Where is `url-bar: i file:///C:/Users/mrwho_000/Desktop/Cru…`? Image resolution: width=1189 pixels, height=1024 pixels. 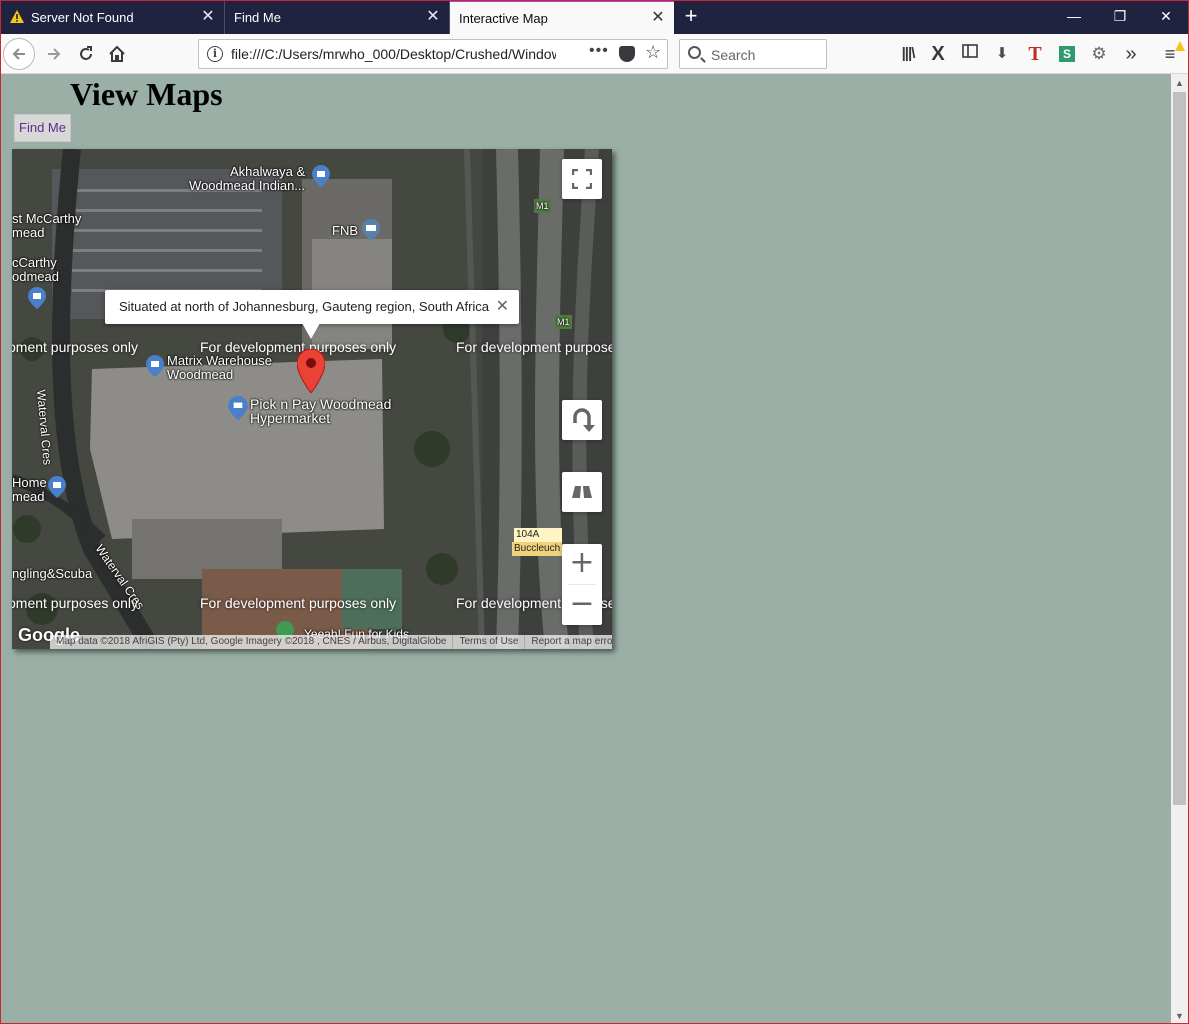 url-bar: i file:///C:/Users/mrwho_000/Desktop/Cru… is located at coordinates (433, 54).